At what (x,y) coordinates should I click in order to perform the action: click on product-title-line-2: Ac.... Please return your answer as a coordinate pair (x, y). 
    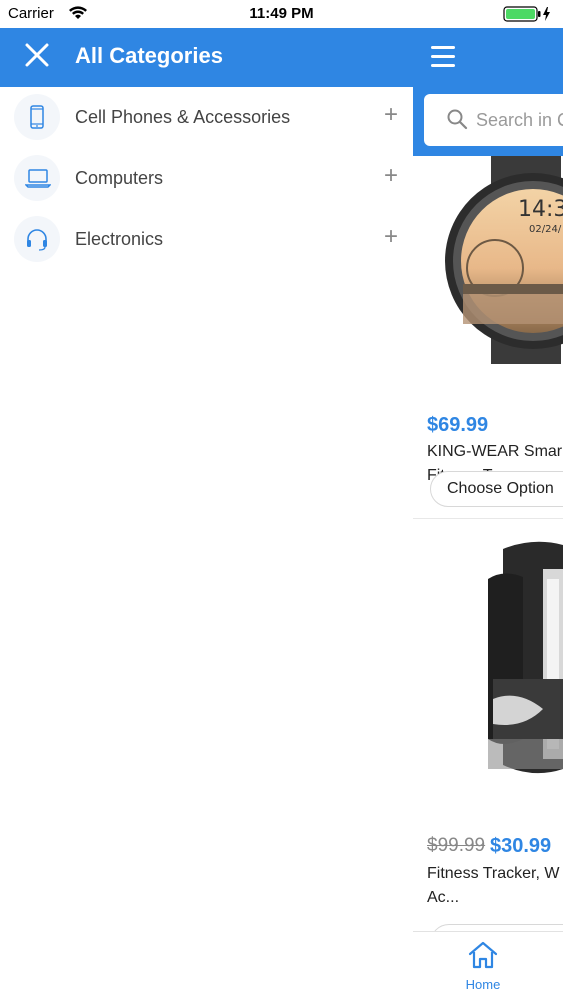
    Looking at the image, I should click on (443, 897).